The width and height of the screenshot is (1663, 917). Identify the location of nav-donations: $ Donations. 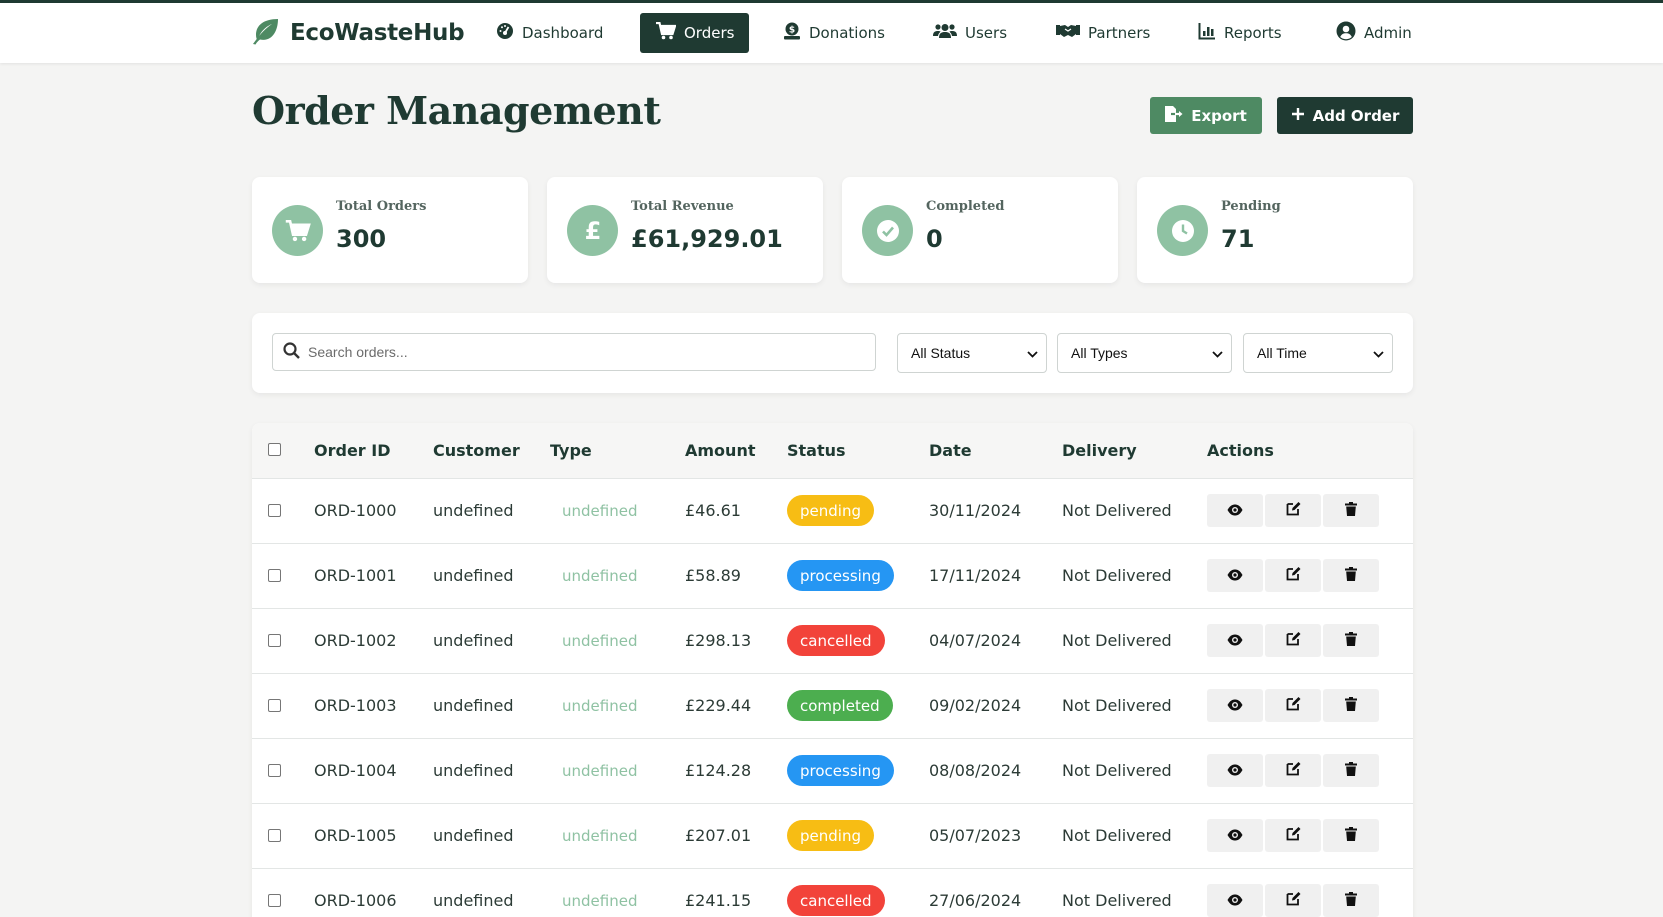
(834, 33).